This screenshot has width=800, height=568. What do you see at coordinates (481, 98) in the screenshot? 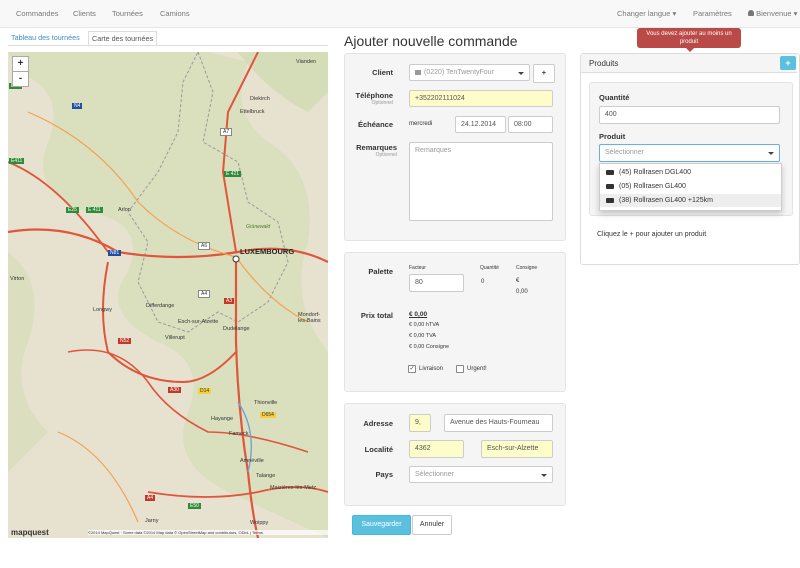
I see `phone-input: +352202111024` at bounding box center [481, 98].